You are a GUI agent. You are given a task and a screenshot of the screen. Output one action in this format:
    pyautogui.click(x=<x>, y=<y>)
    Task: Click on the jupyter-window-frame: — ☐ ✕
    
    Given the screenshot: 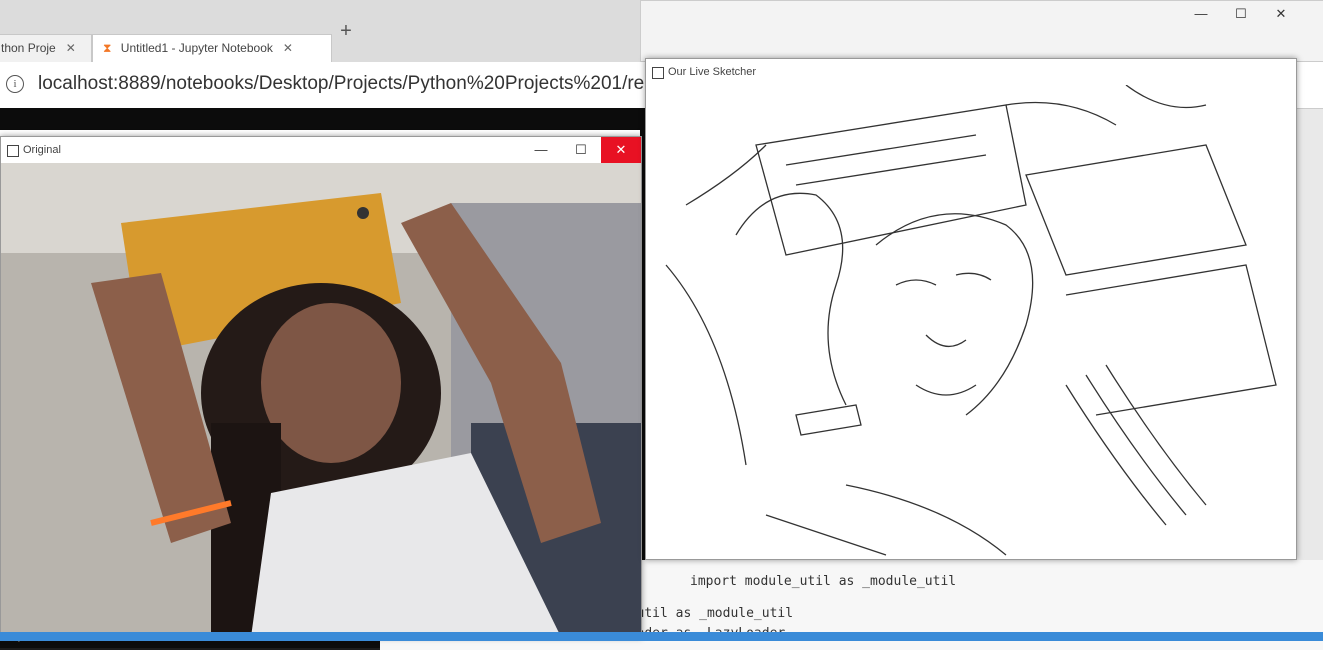 What is the action you would take?
    pyautogui.click(x=981, y=31)
    